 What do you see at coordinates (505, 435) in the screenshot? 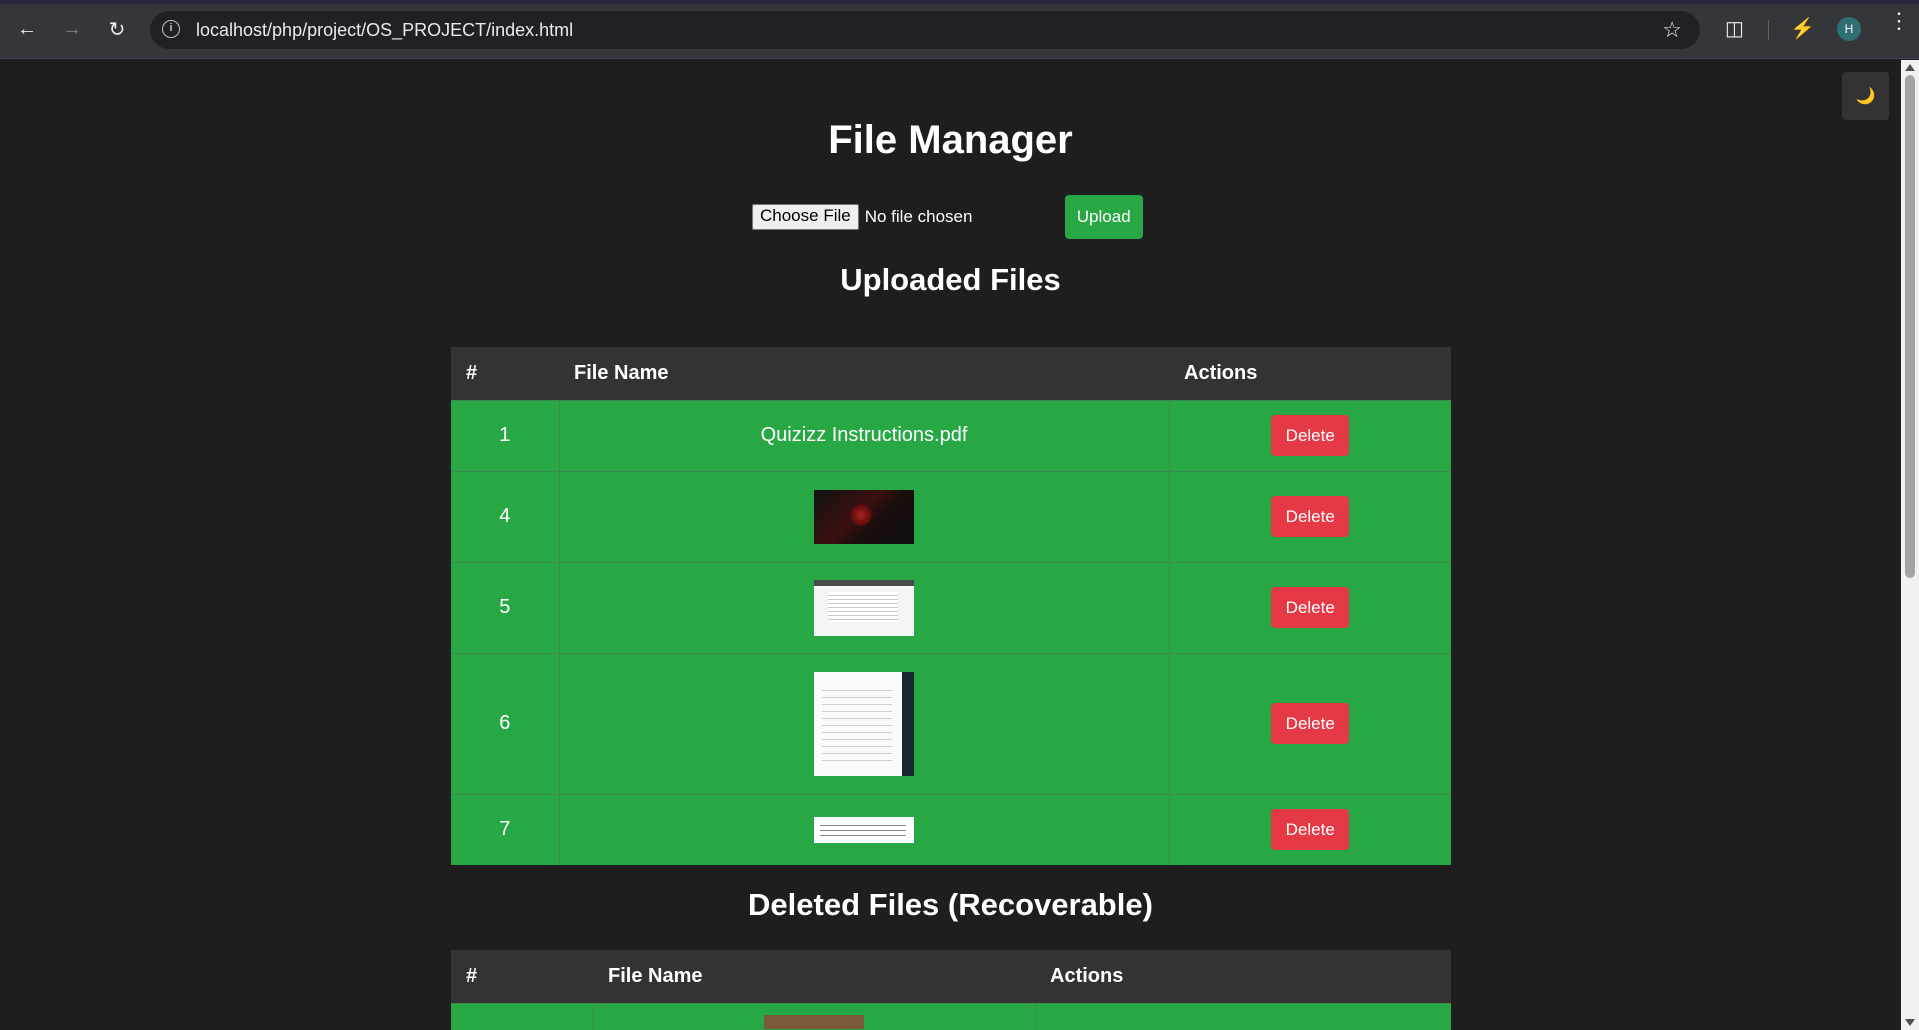
I see `row-number: 1` at bounding box center [505, 435].